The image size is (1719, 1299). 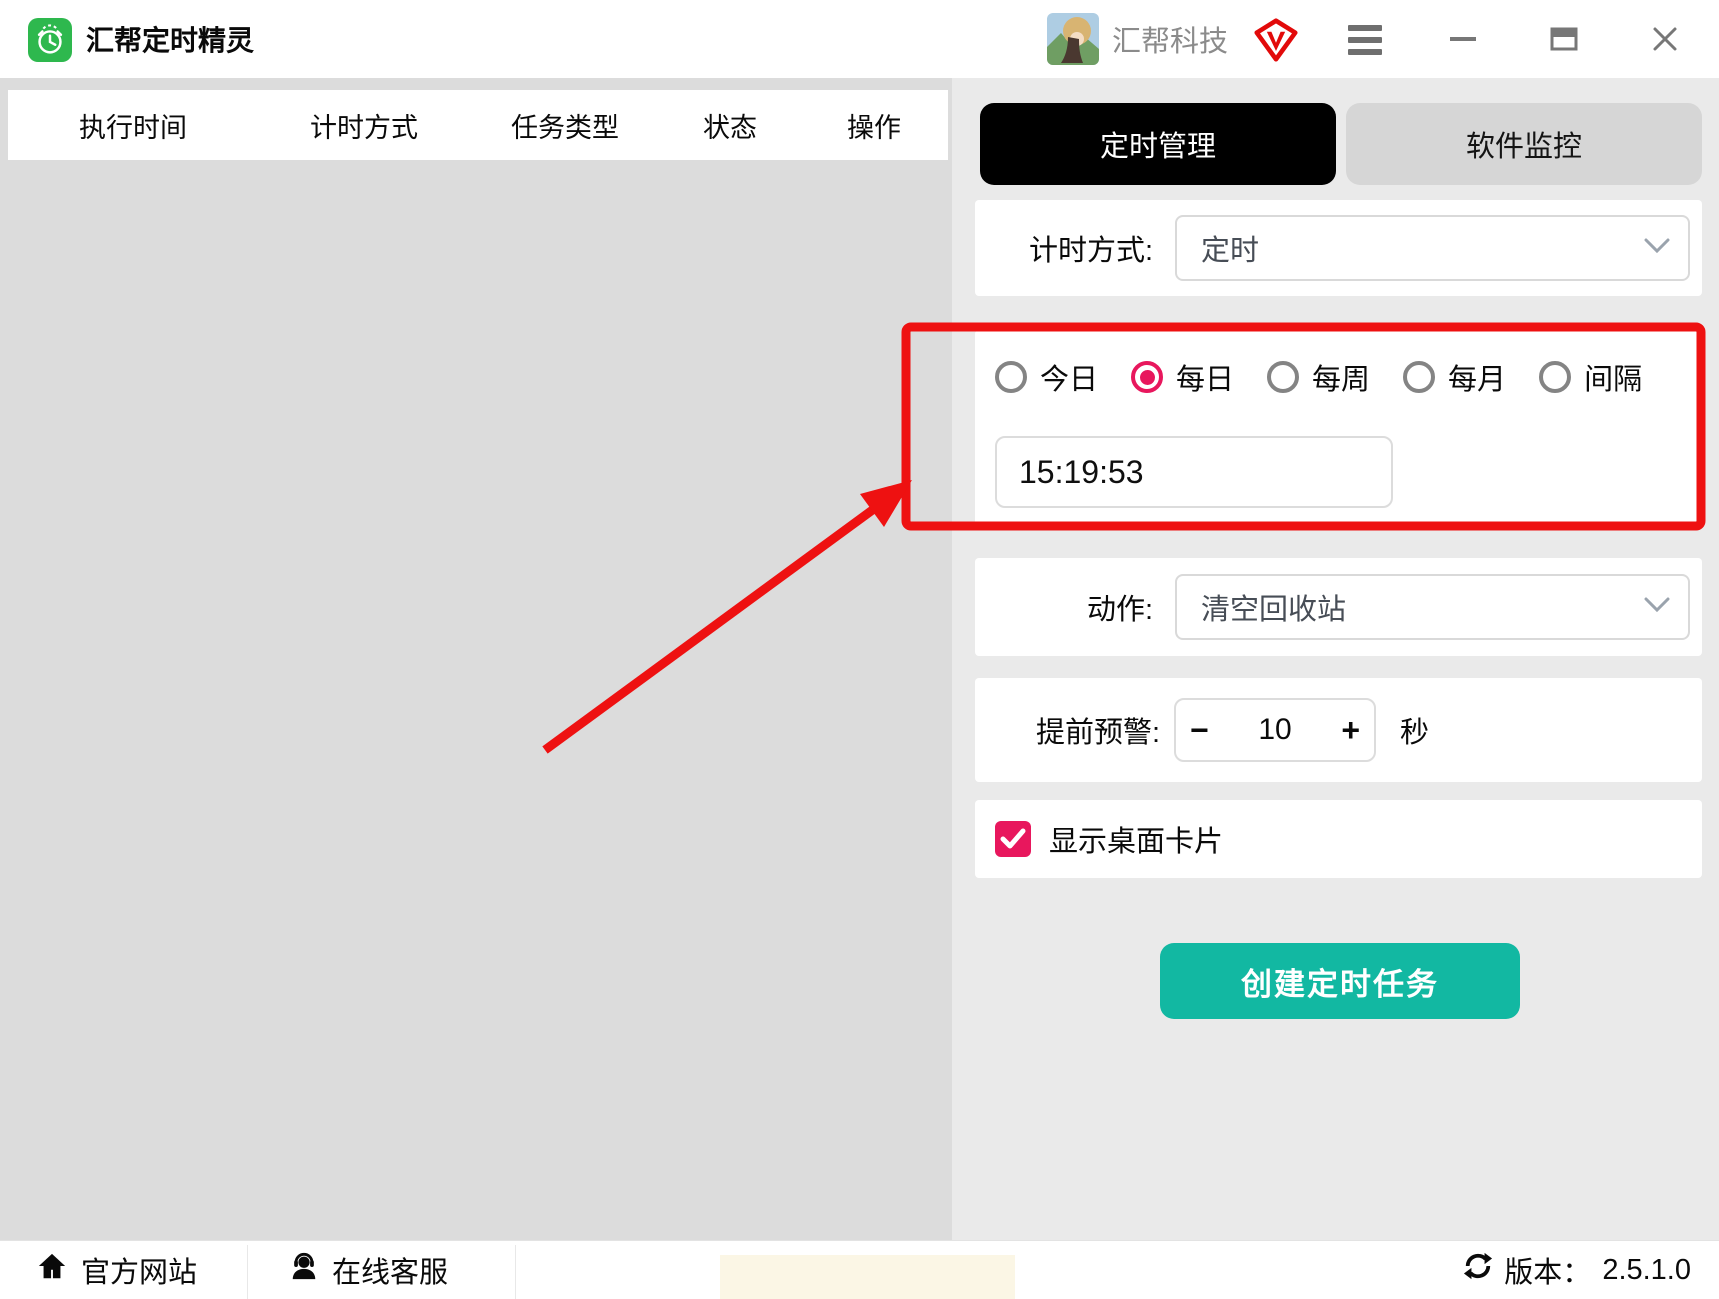 What do you see at coordinates (1524, 144) in the screenshot?
I see `tab-software-monitor: 软件监控` at bounding box center [1524, 144].